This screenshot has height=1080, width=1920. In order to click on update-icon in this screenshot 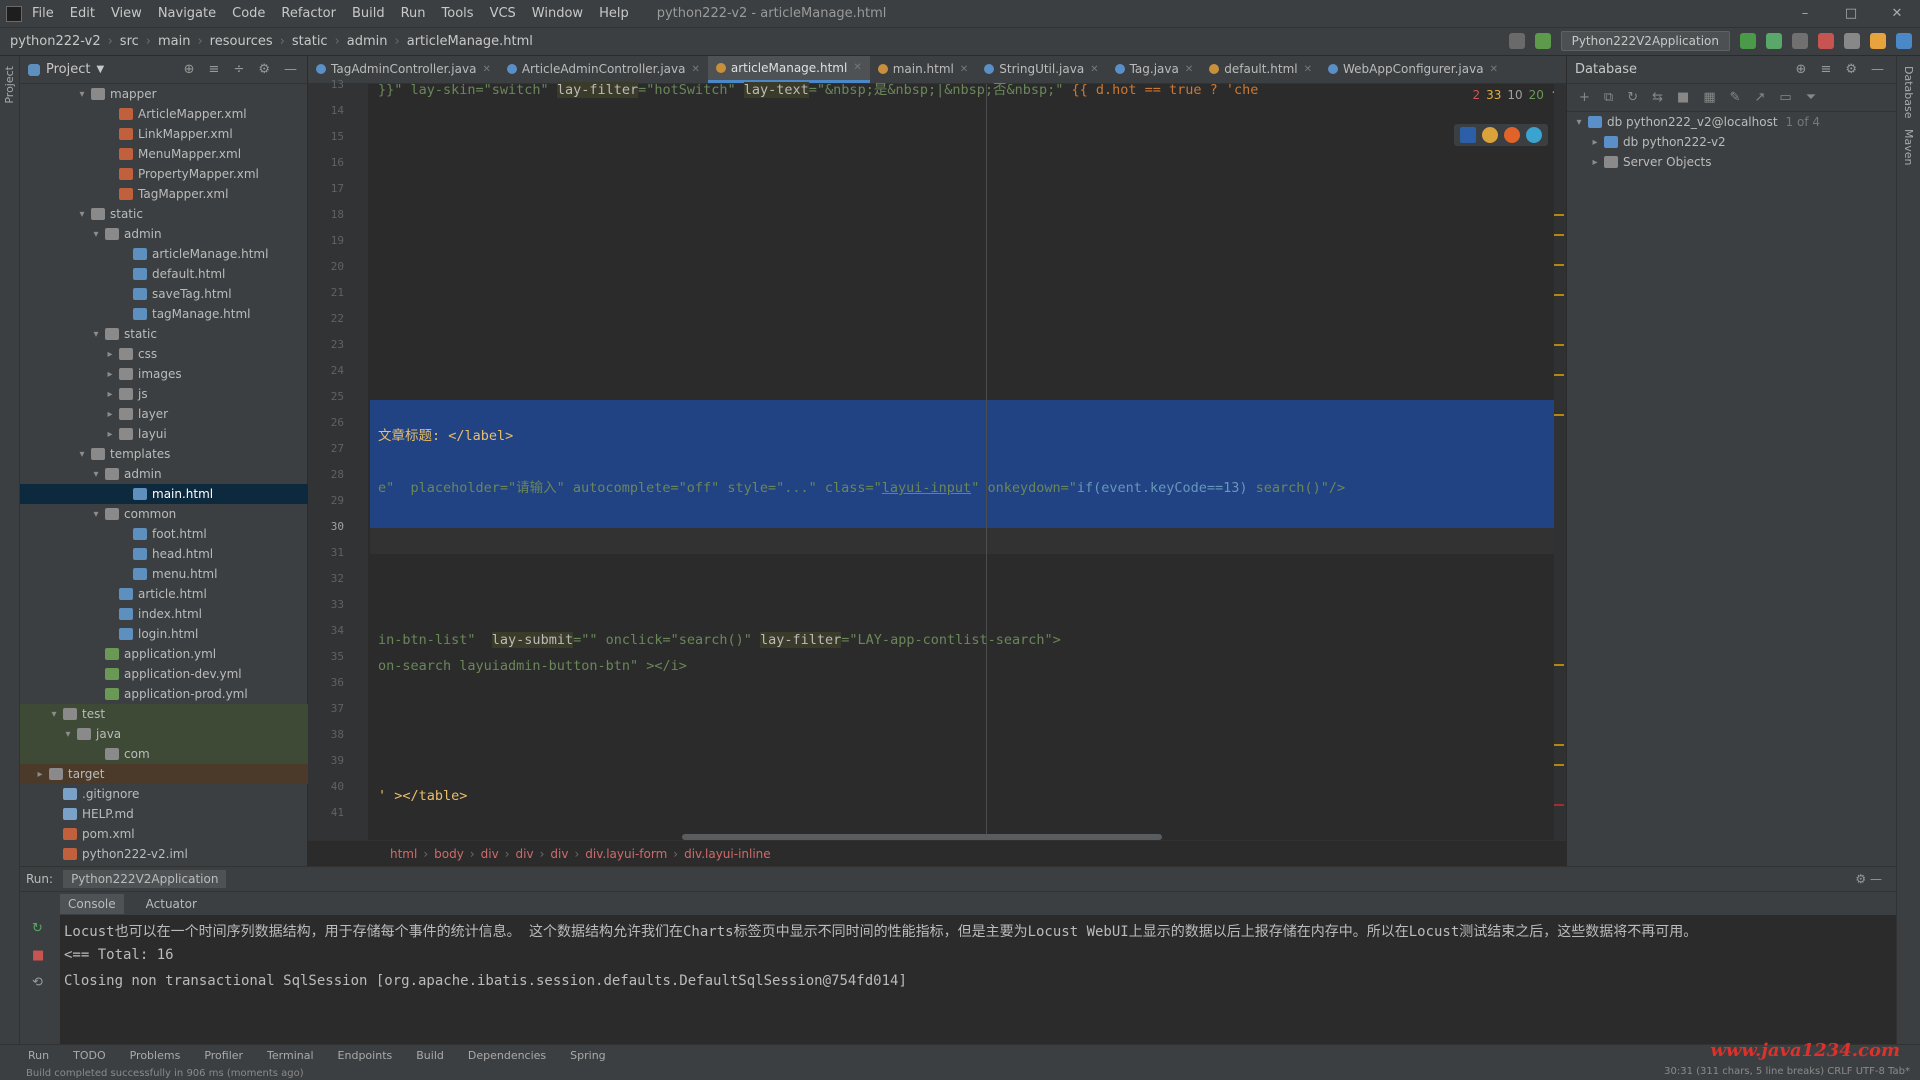, I will do `click(1878, 41)`.